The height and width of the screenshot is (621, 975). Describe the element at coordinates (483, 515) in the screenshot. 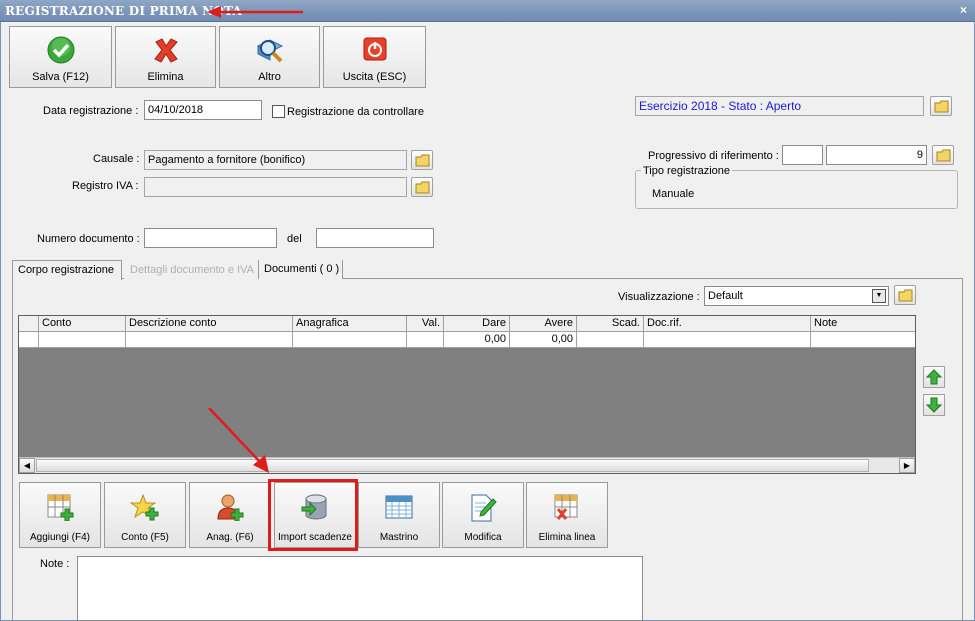

I see `modifica-button: Modifica` at that location.